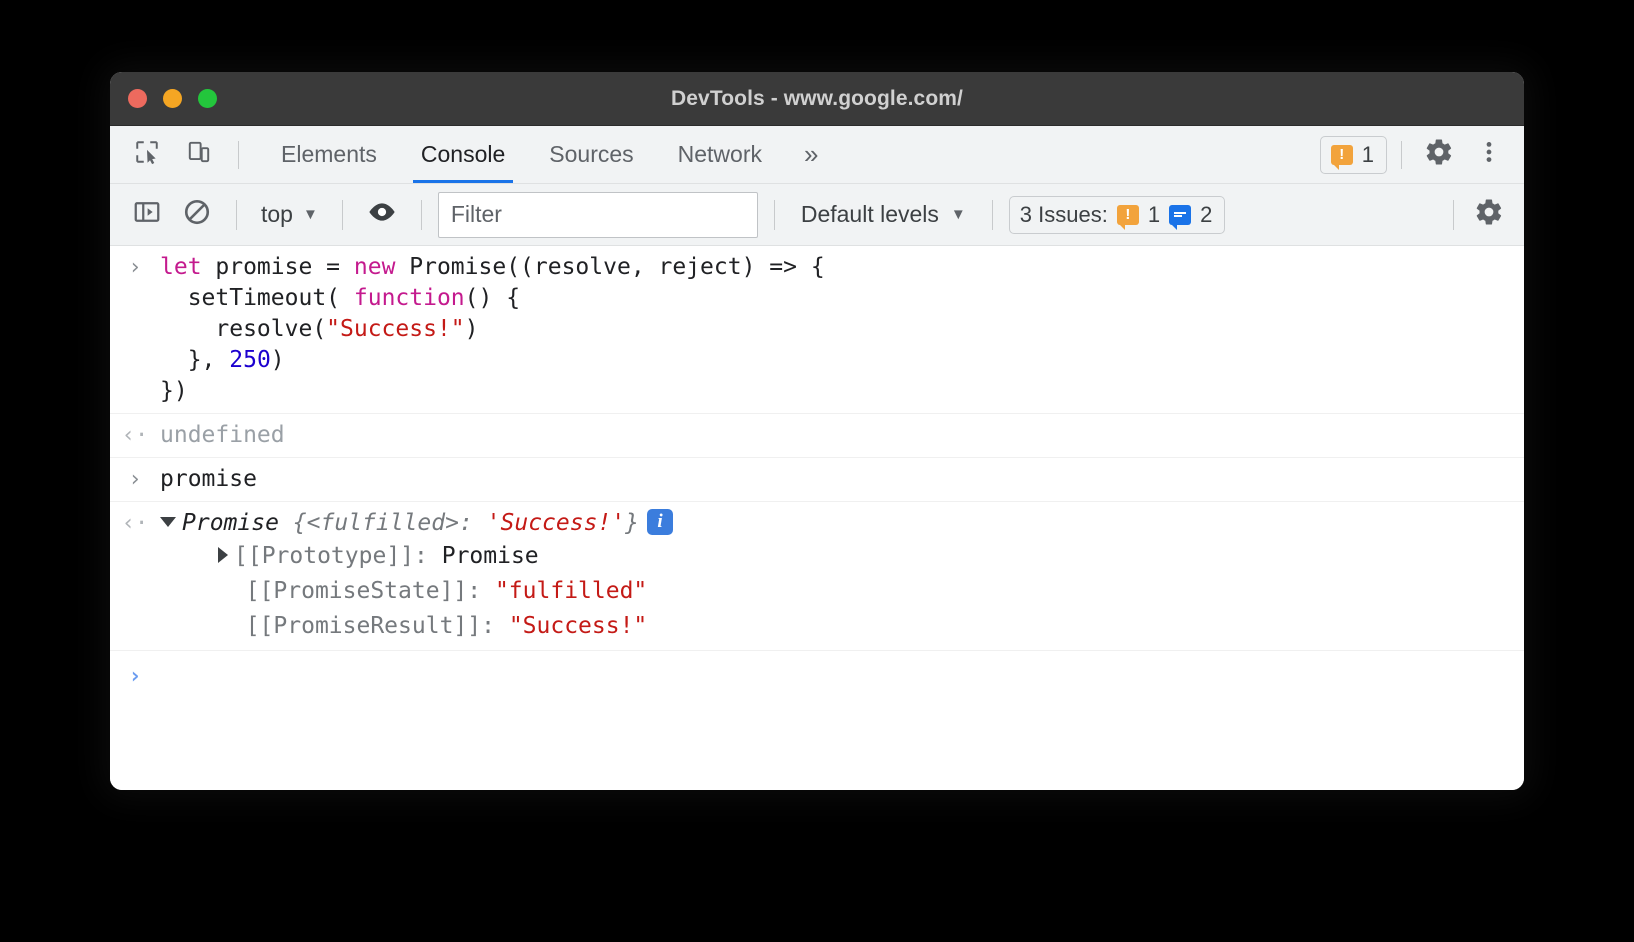 Image resolution: width=1634 pixels, height=942 pixels. I want to click on console-toolbar: top ▼ Default levels ▼ 3 Issues: ! 1, so click(817, 215).